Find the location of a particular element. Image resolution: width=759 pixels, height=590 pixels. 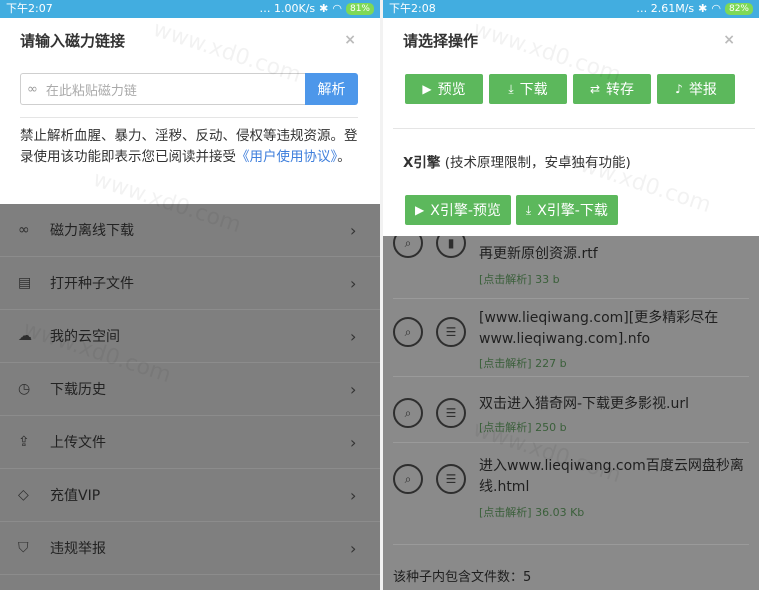

file-size: [点击解析] 36.03 Kb is located at coordinates (531, 512).